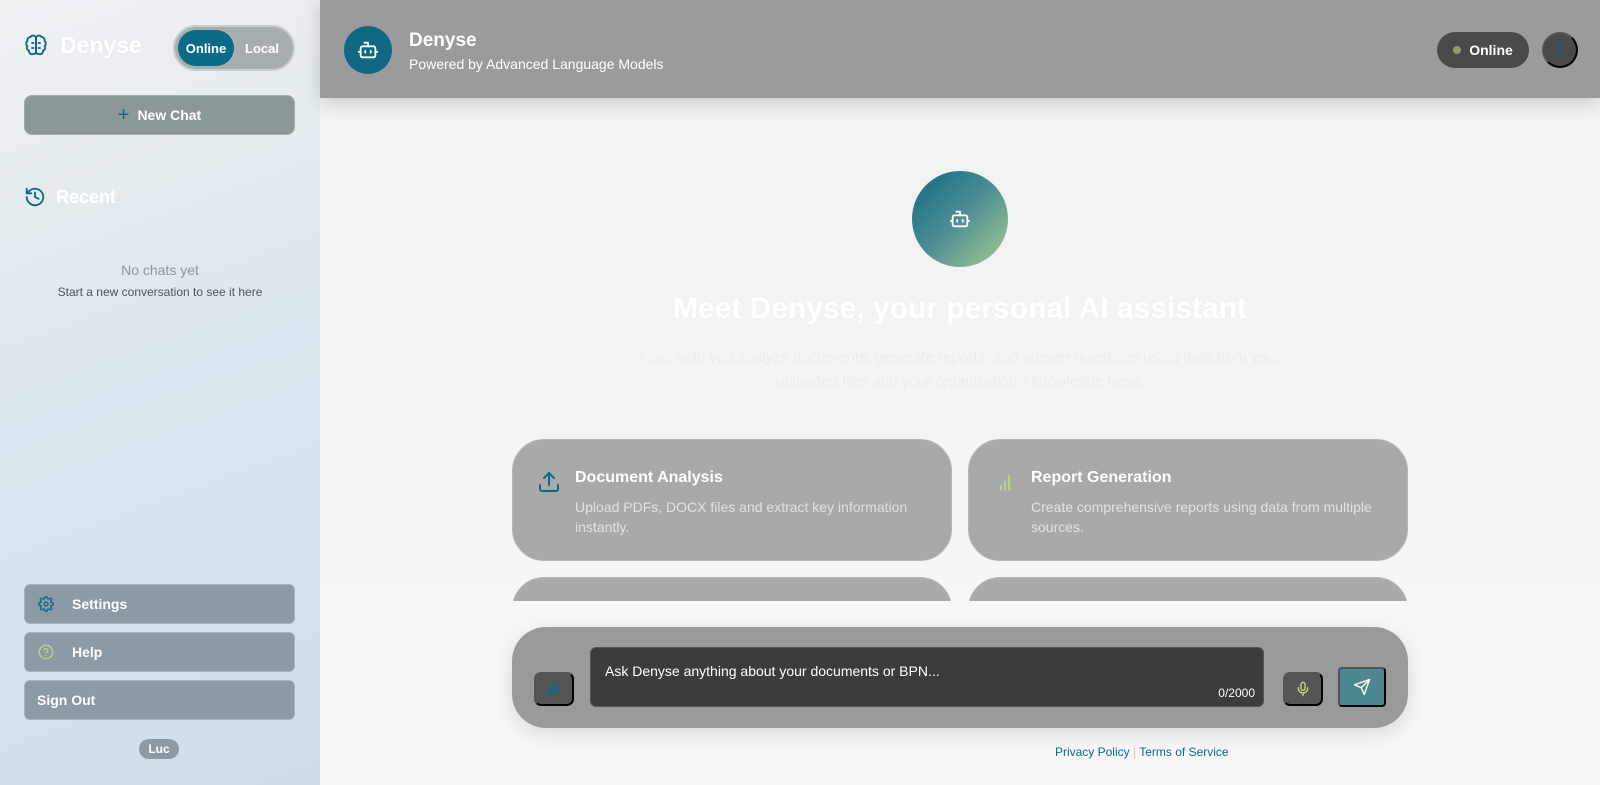 The height and width of the screenshot is (785, 1600). I want to click on help-button: Help, so click(159, 652).